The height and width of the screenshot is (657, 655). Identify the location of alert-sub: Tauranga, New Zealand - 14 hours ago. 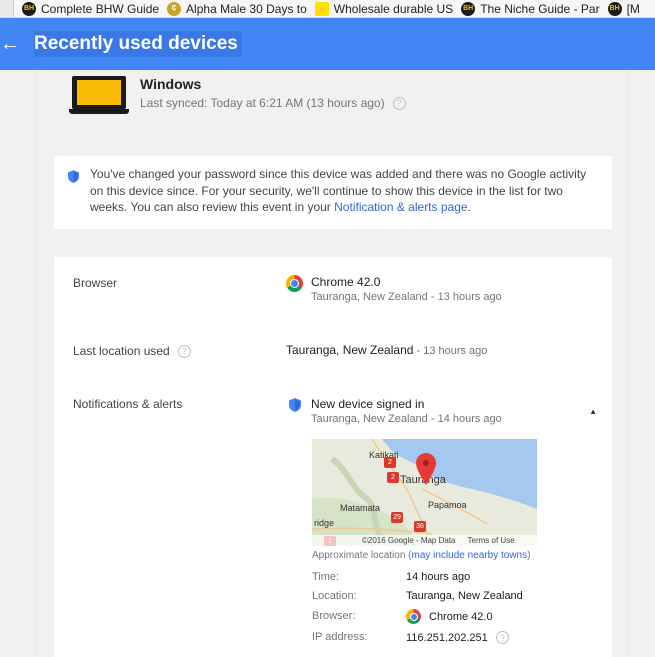
(406, 419).